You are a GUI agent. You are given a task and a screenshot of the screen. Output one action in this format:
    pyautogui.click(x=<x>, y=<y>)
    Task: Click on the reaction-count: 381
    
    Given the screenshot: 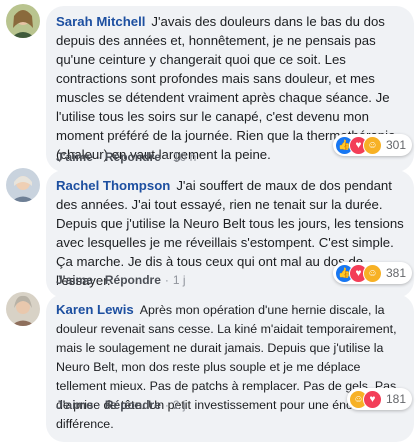 What is the action you would take?
    pyautogui.click(x=395, y=273)
    